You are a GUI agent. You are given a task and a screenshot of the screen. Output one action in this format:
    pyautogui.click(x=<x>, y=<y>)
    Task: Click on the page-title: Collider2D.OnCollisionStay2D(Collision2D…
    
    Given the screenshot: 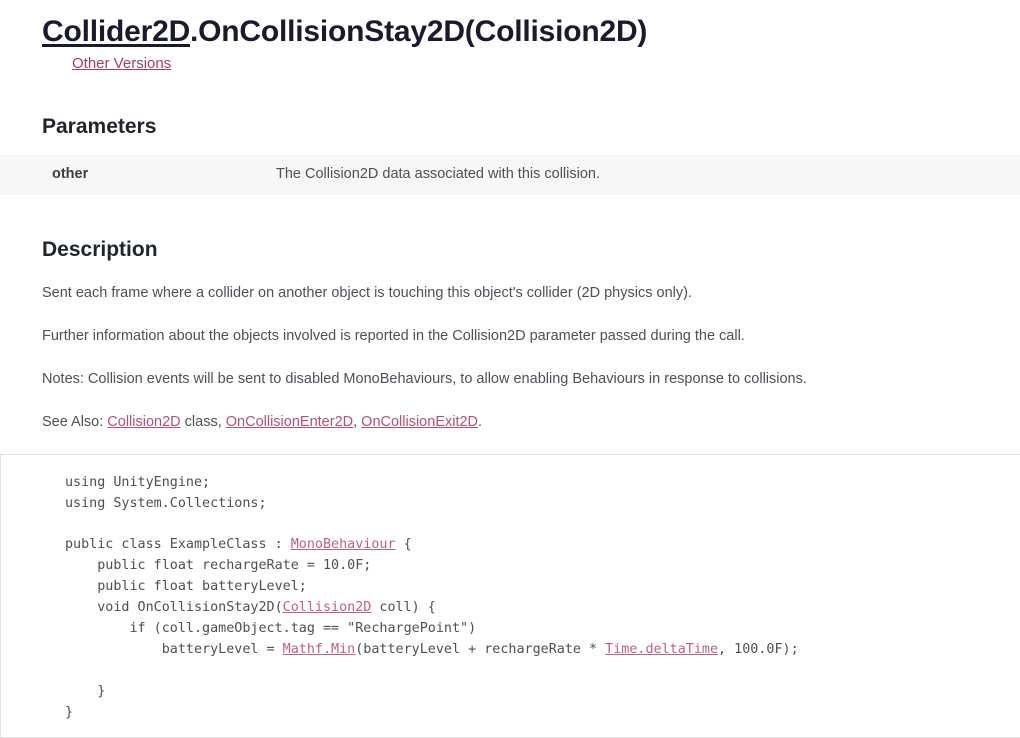 What is the action you would take?
    pyautogui.click(x=531, y=32)
    